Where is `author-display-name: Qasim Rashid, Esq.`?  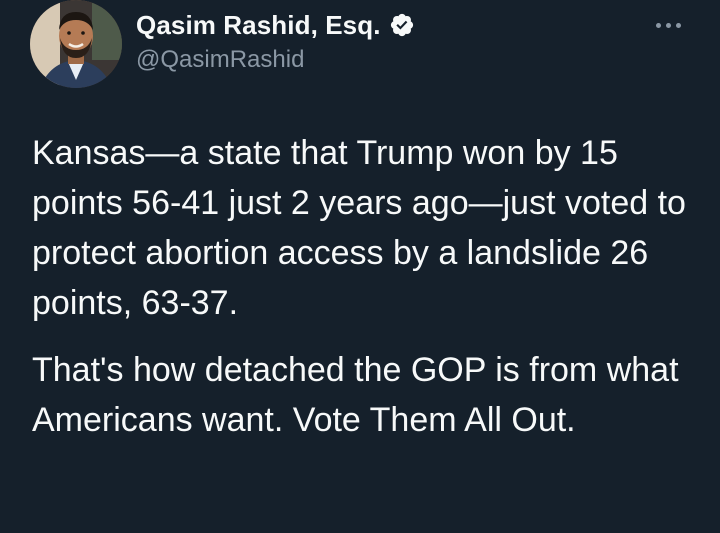
author-display-name: Qasim Rashid, Esq. is located at coordinates (258, 25).